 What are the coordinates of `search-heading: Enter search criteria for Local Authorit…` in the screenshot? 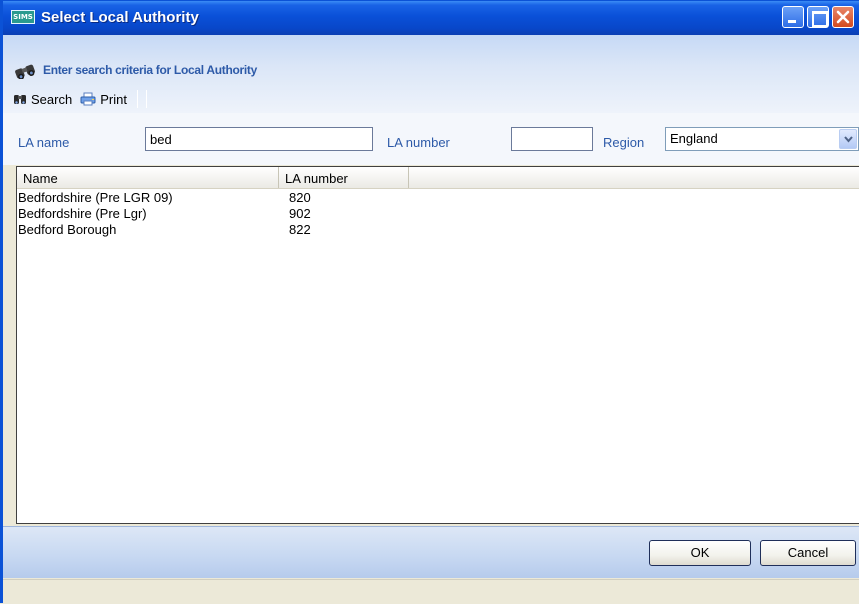 It's located at (135, 70).